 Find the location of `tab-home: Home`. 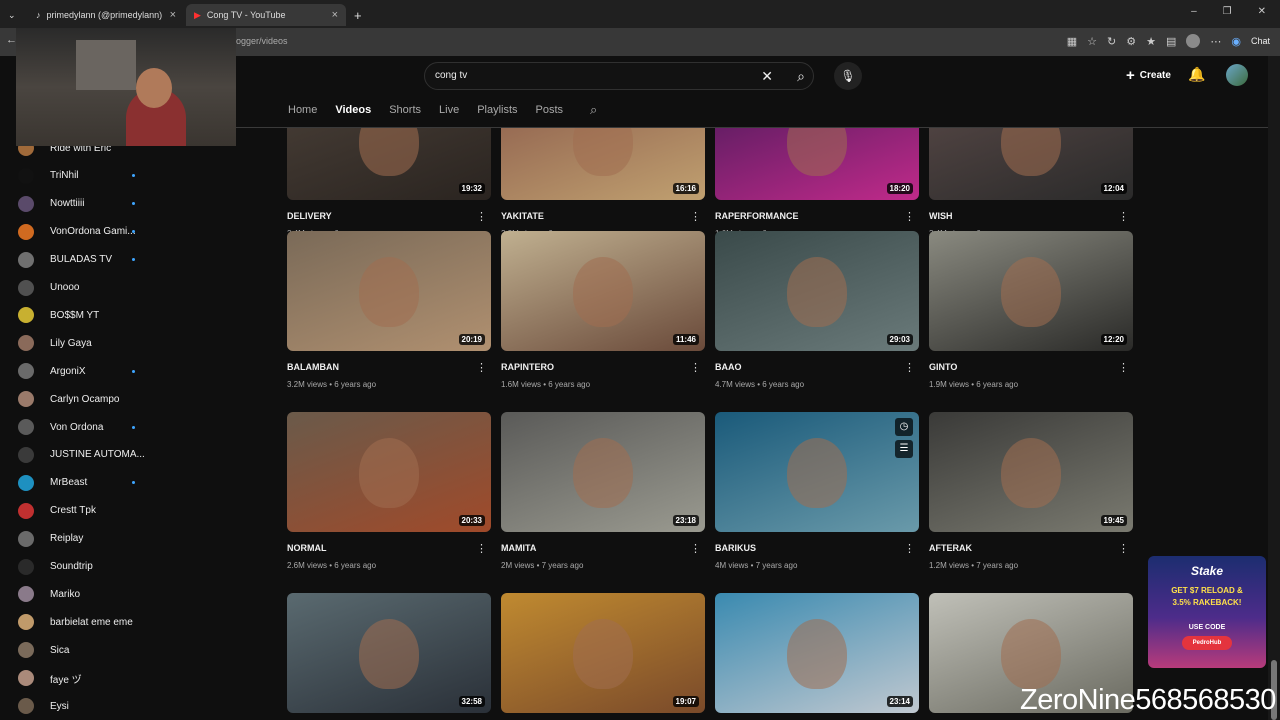

tab-home: Home is located at coordinates (302, 110).